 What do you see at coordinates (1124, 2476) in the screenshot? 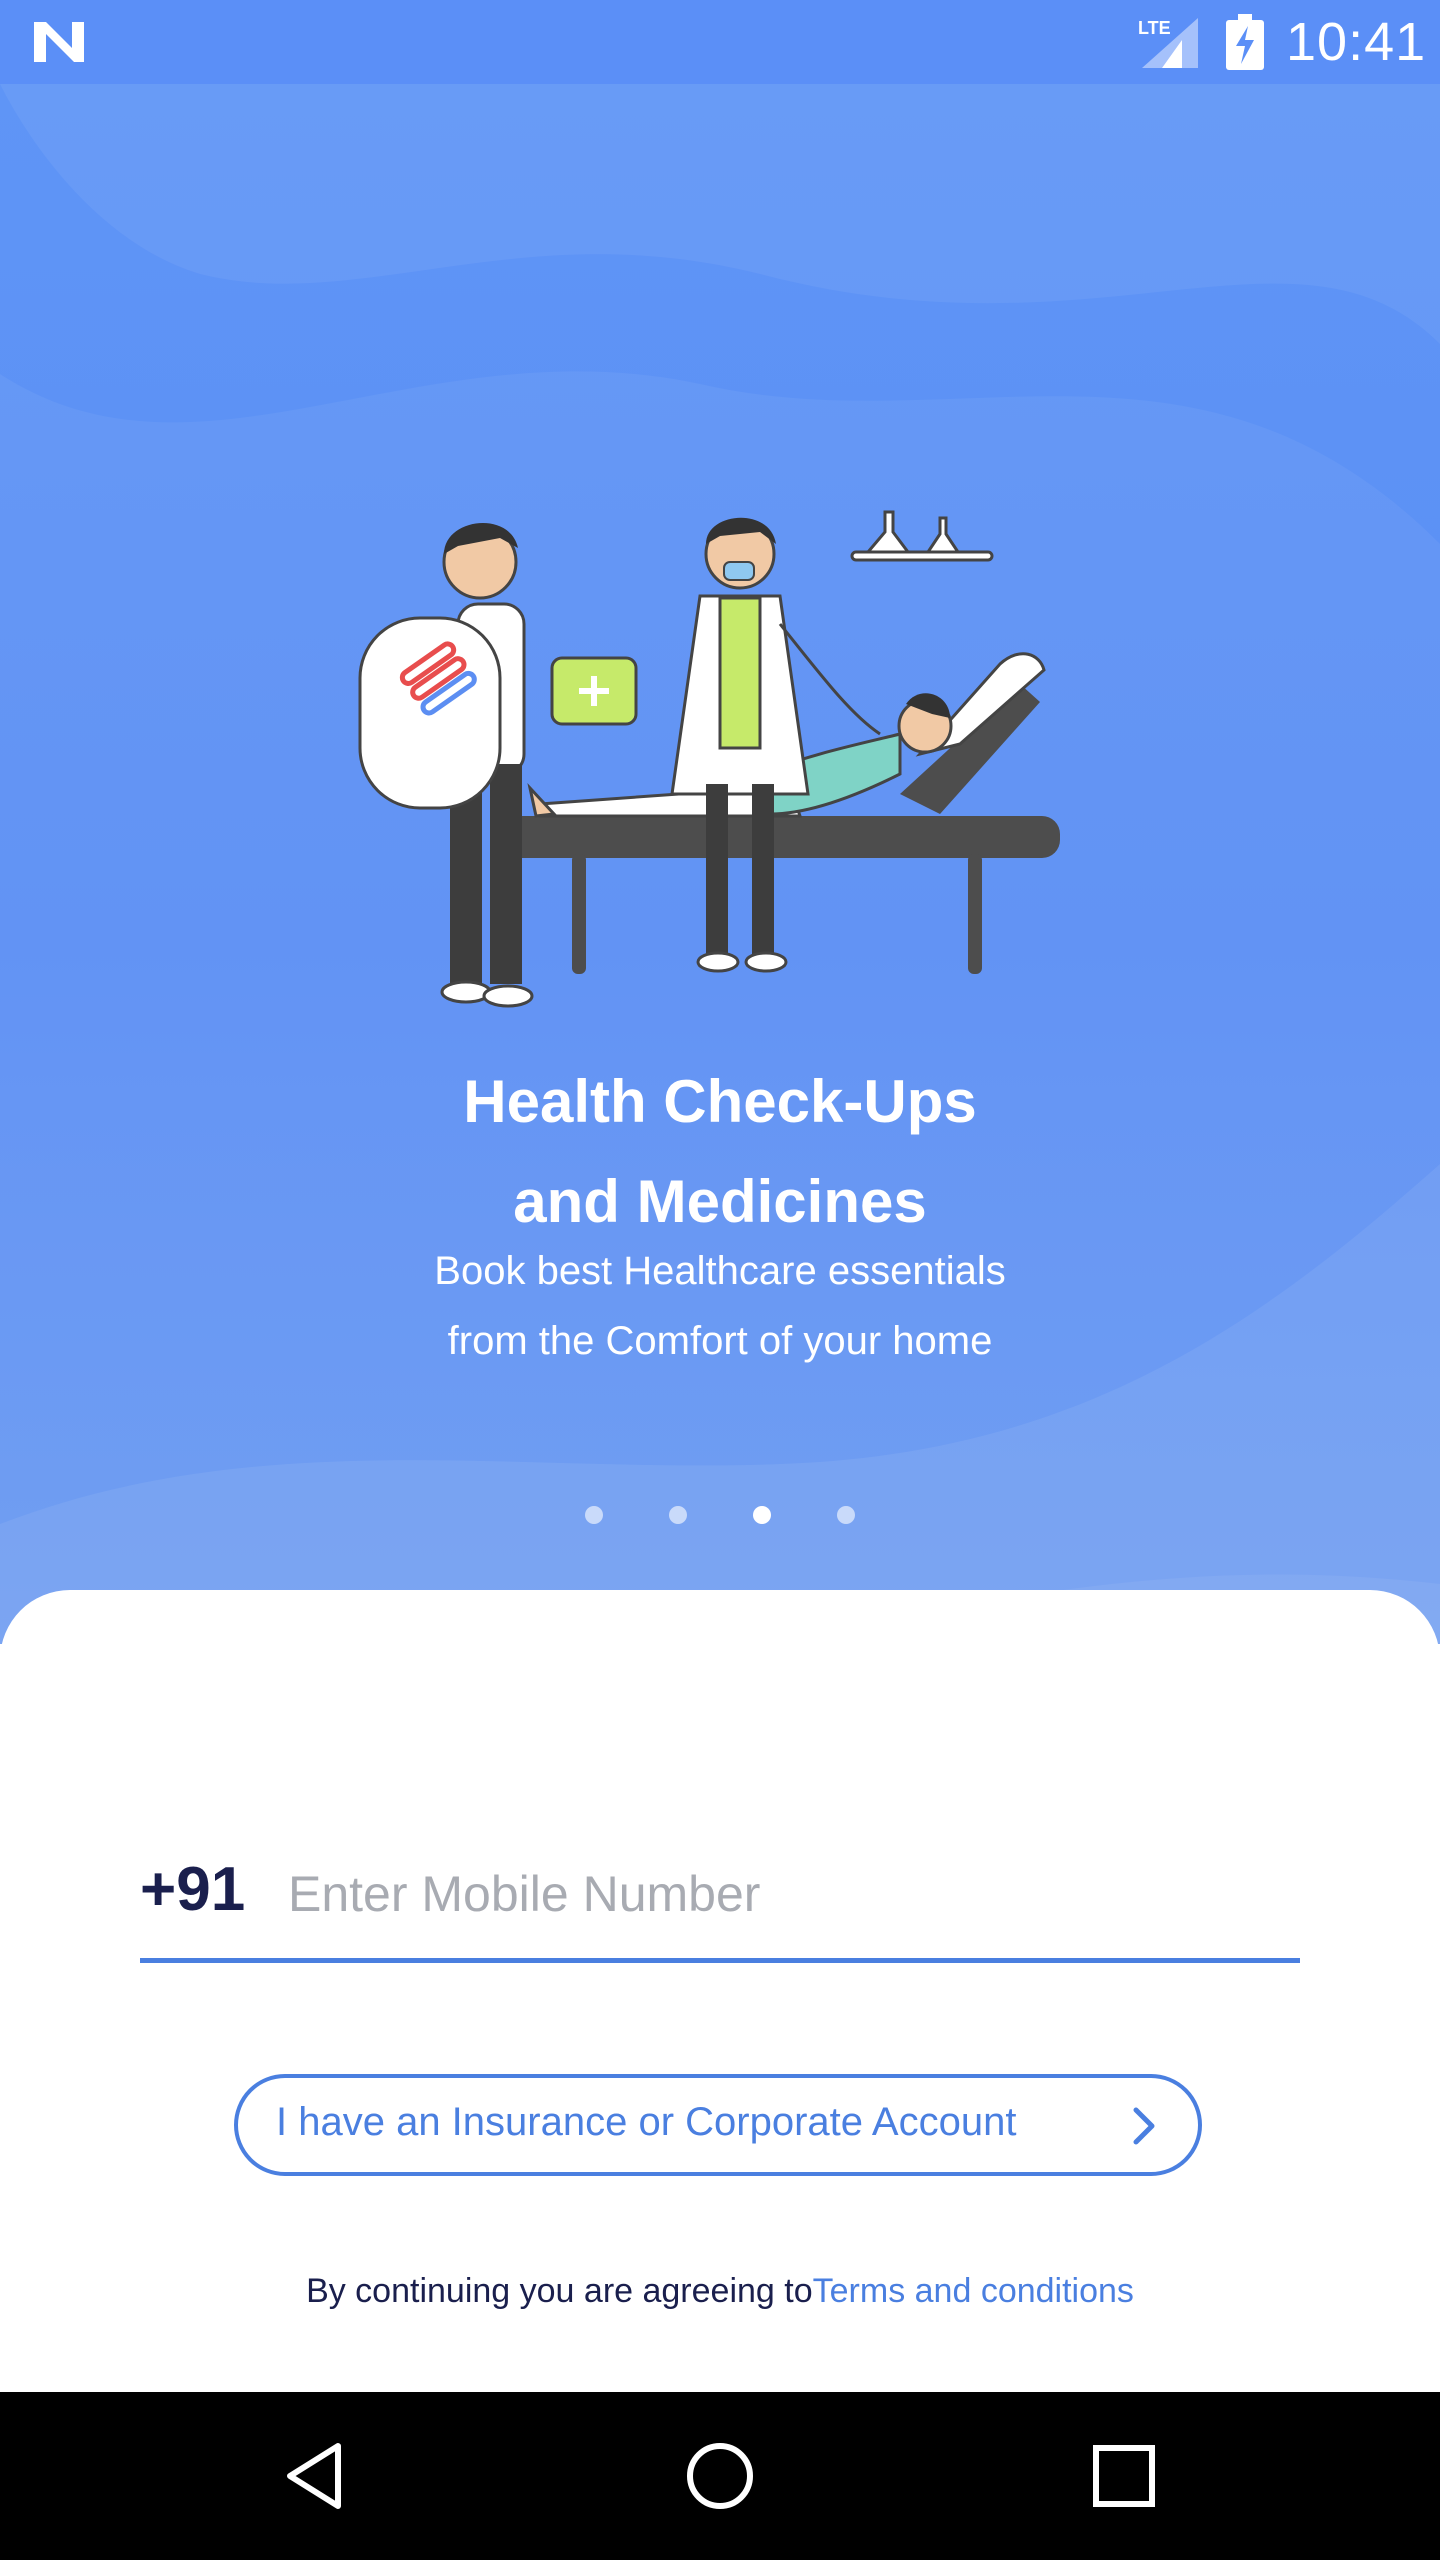
I see `recents-icon` at bounding box center [1124, 2476].